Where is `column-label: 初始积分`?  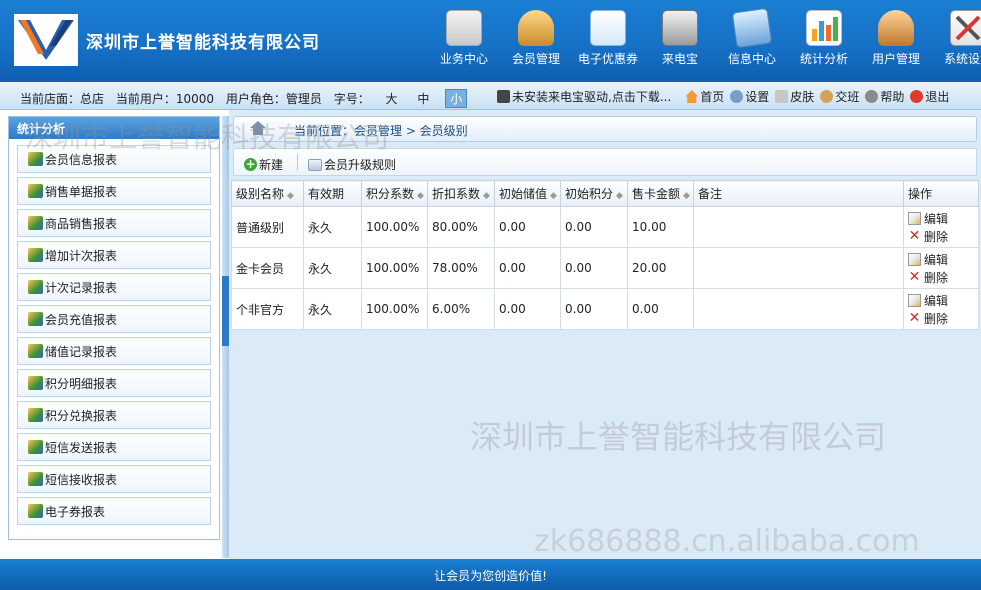 column-label: 初始积分 is located at coordinates (589, 194).